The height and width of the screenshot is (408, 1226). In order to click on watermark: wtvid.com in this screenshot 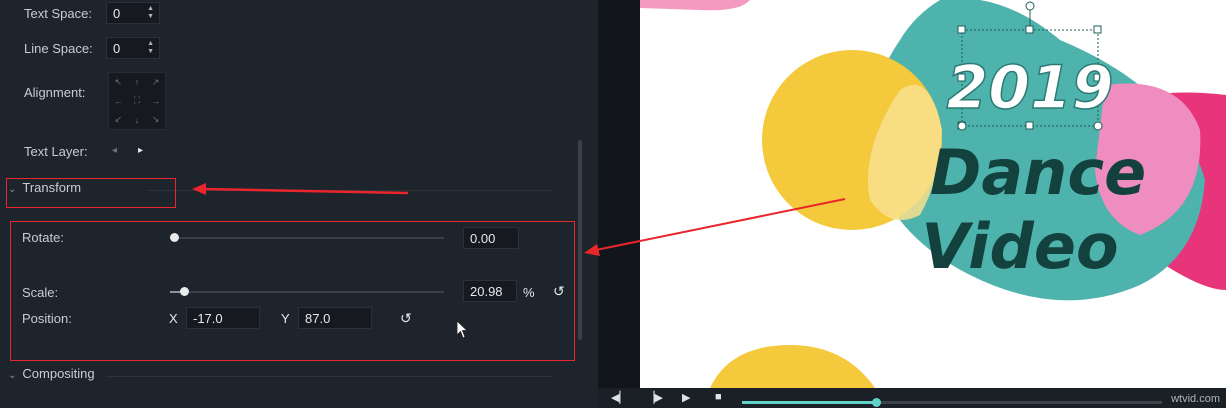, I will do `click(1195, 399)`.